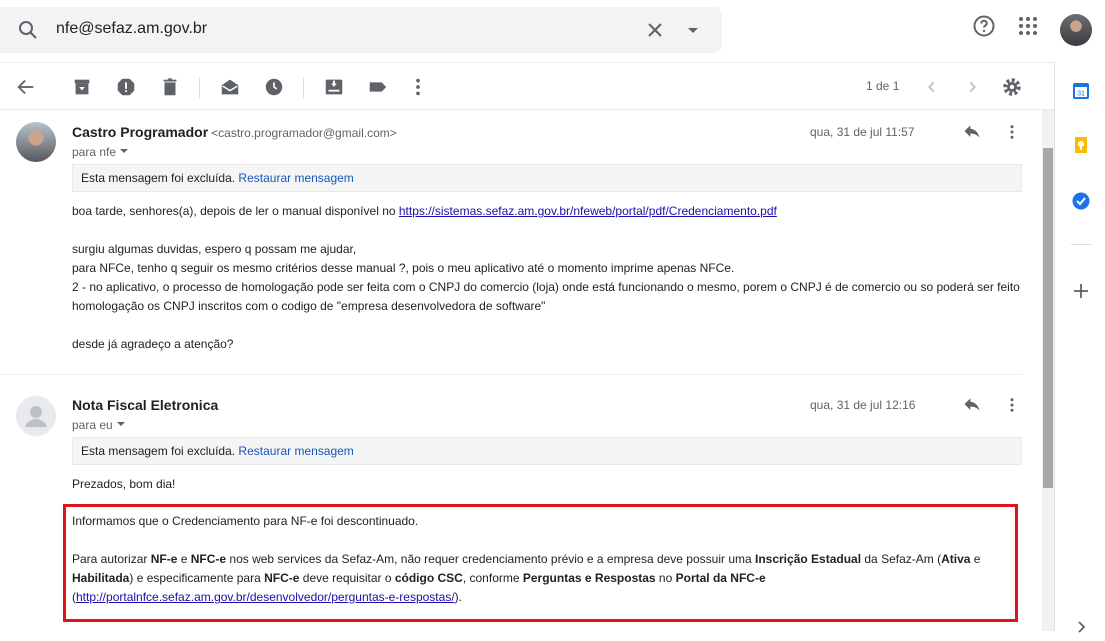 The image size is (1105, 641). What do you see at coordinates (99, 425) in the screenshot?
I see `recipient-line: para eu` at bounding box center [99, 425].